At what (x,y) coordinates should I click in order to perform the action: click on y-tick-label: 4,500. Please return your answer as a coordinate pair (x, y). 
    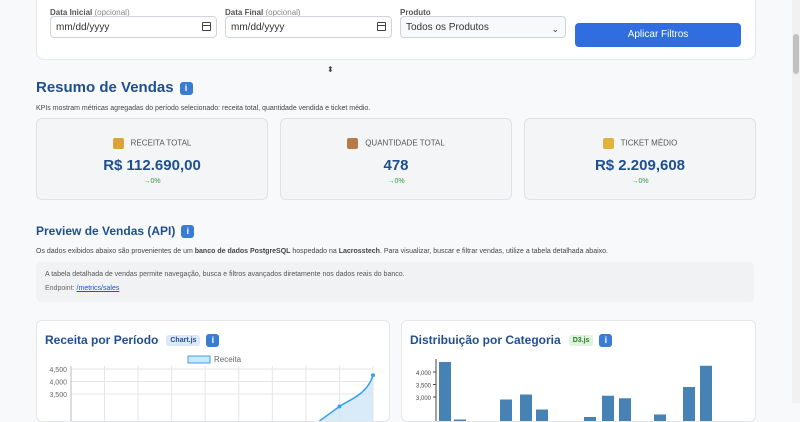
    Looking at the image, I should click on (58, 370).